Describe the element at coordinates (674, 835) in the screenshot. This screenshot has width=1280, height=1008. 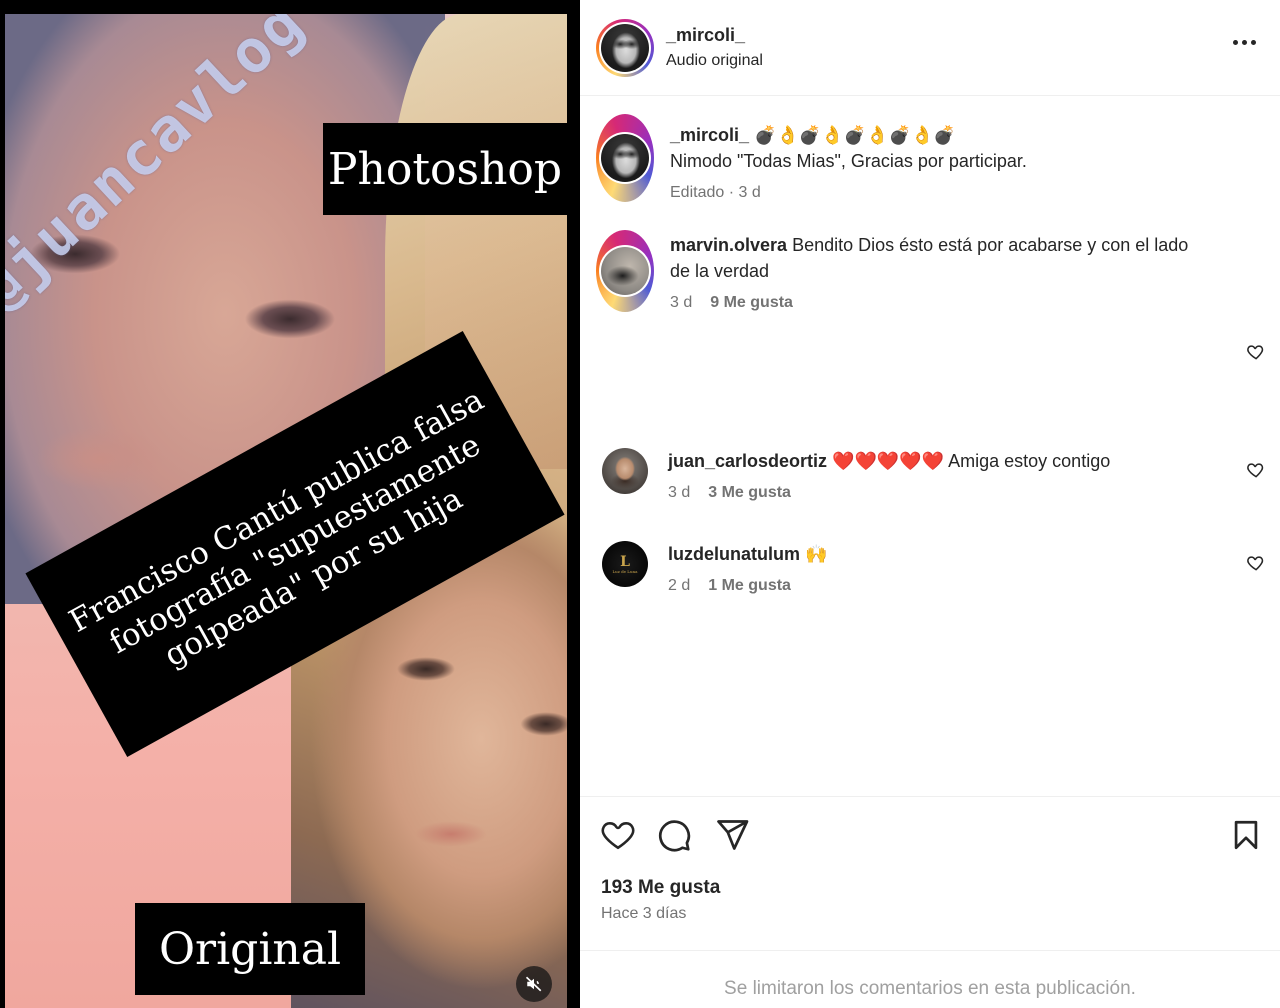
I see `comment-icon` at that location.